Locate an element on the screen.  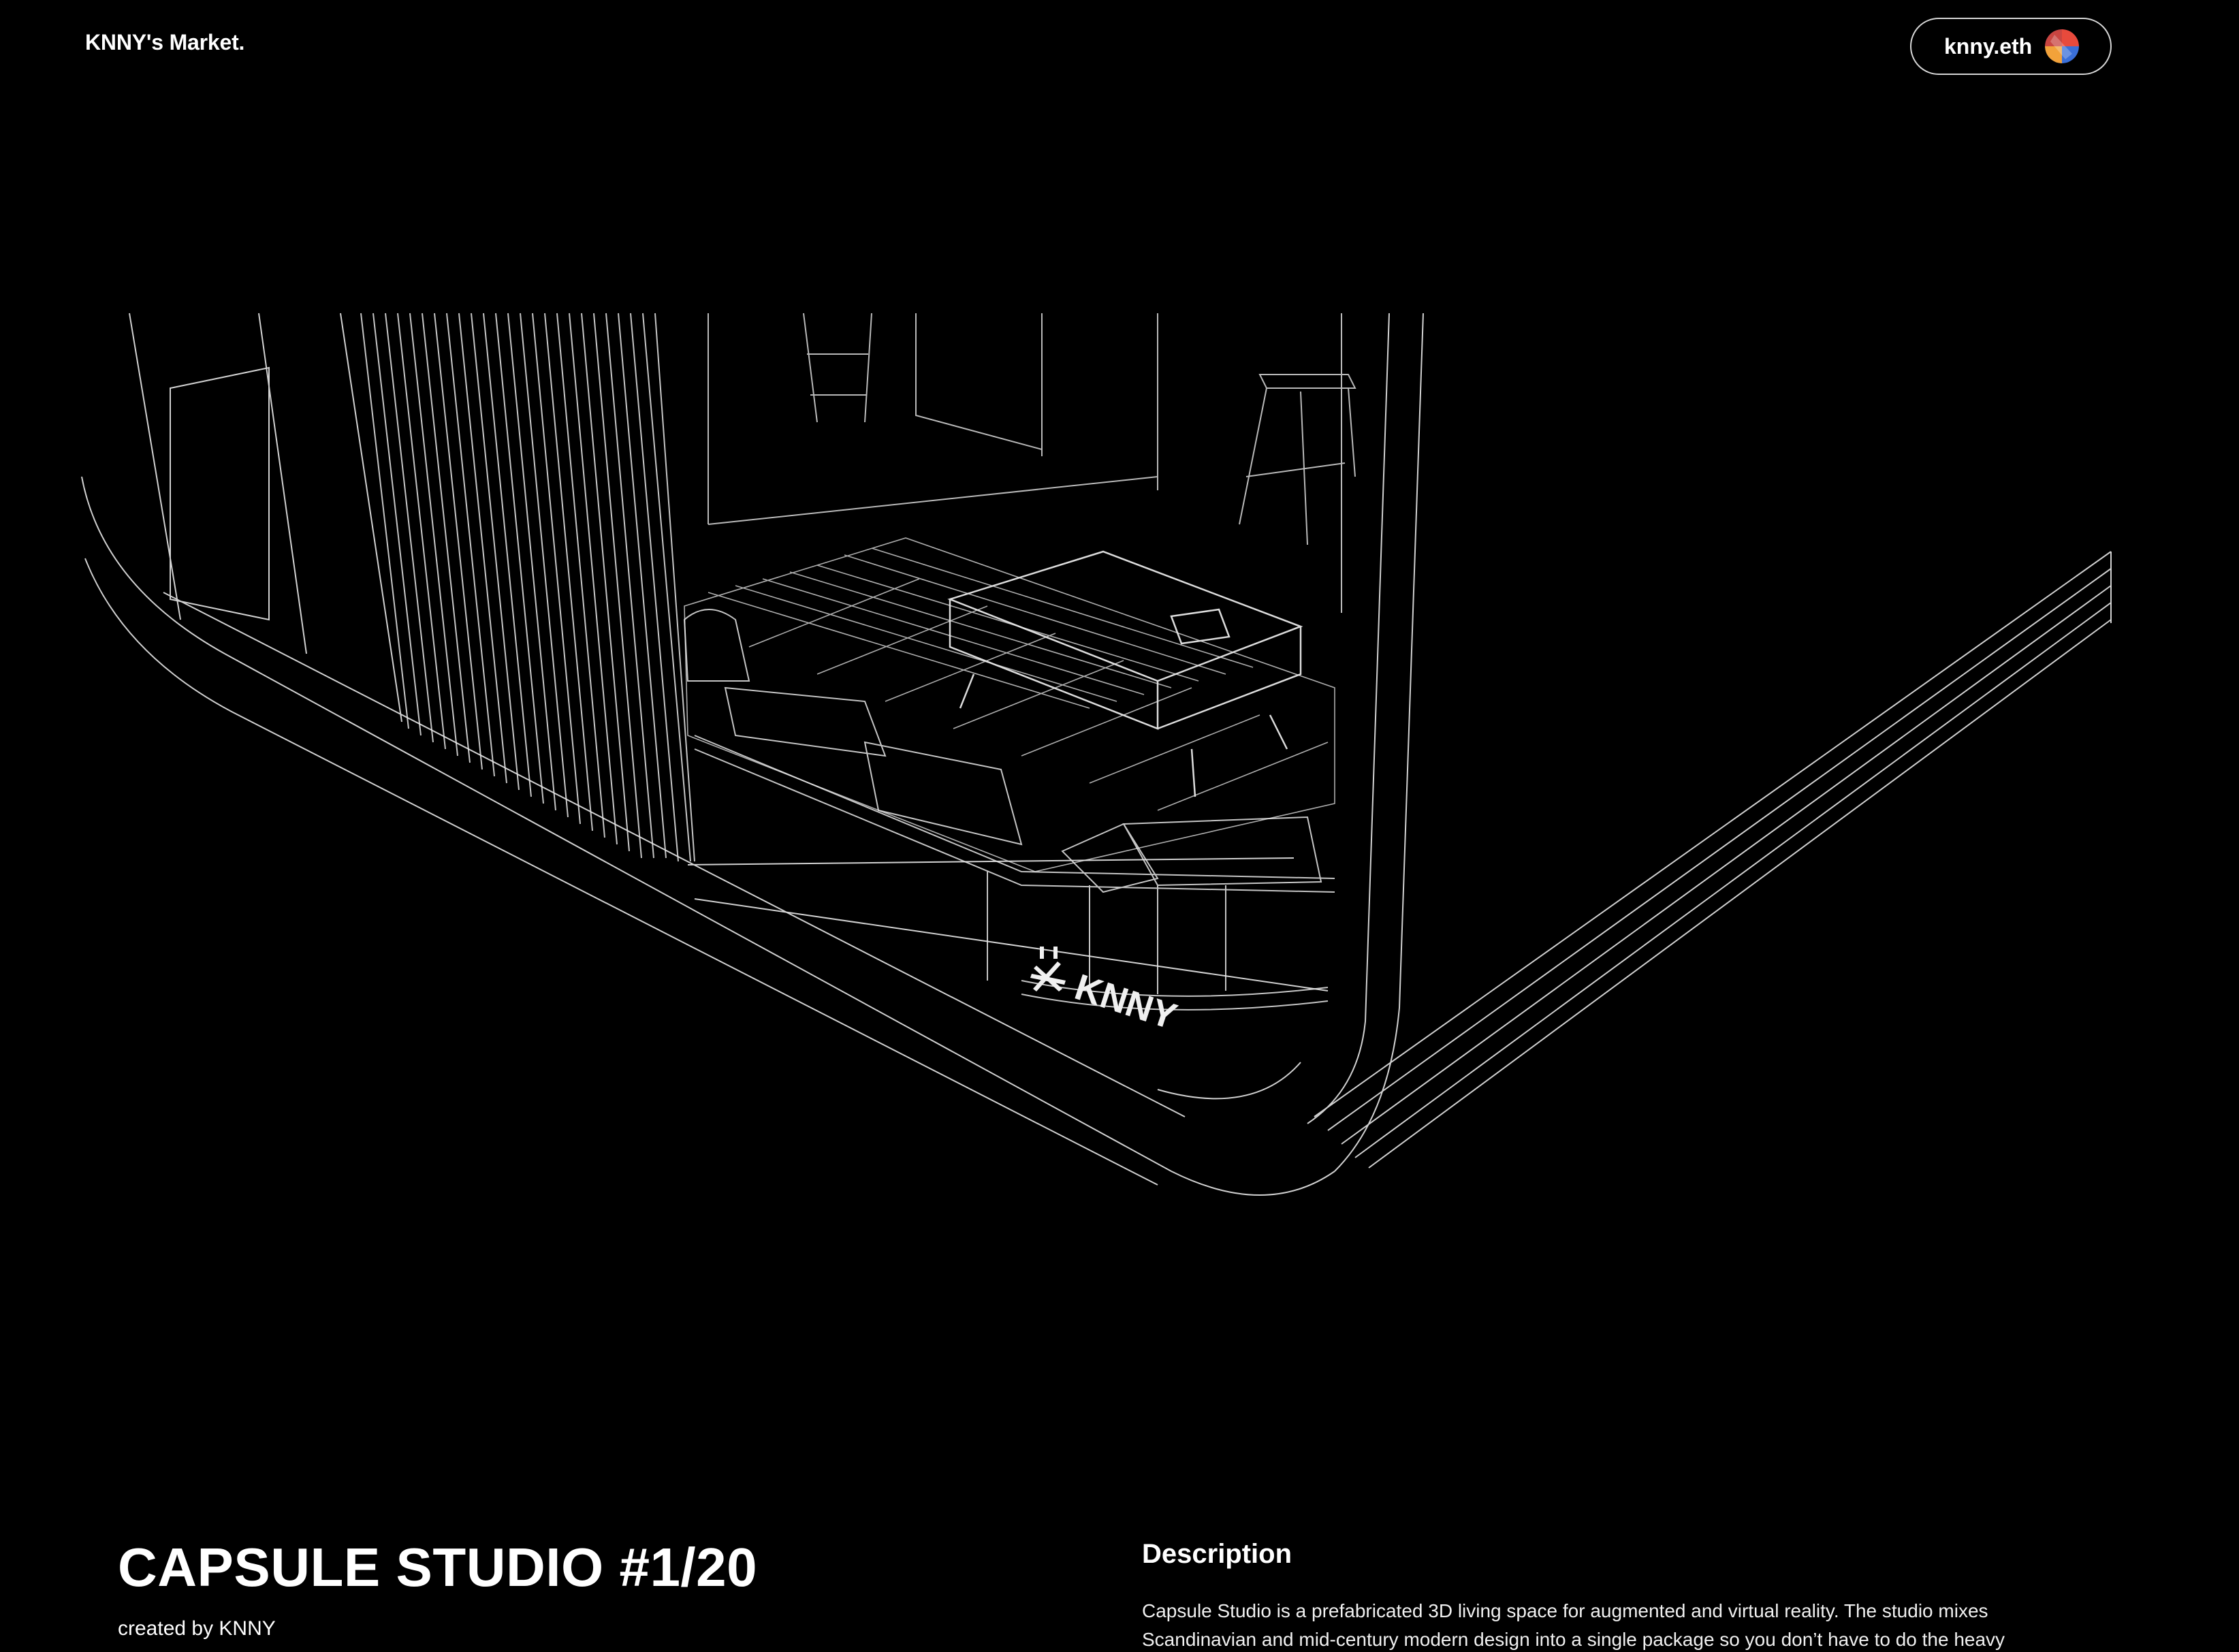
wallet-button: knny.eth is located at coordinates (2011, 46).